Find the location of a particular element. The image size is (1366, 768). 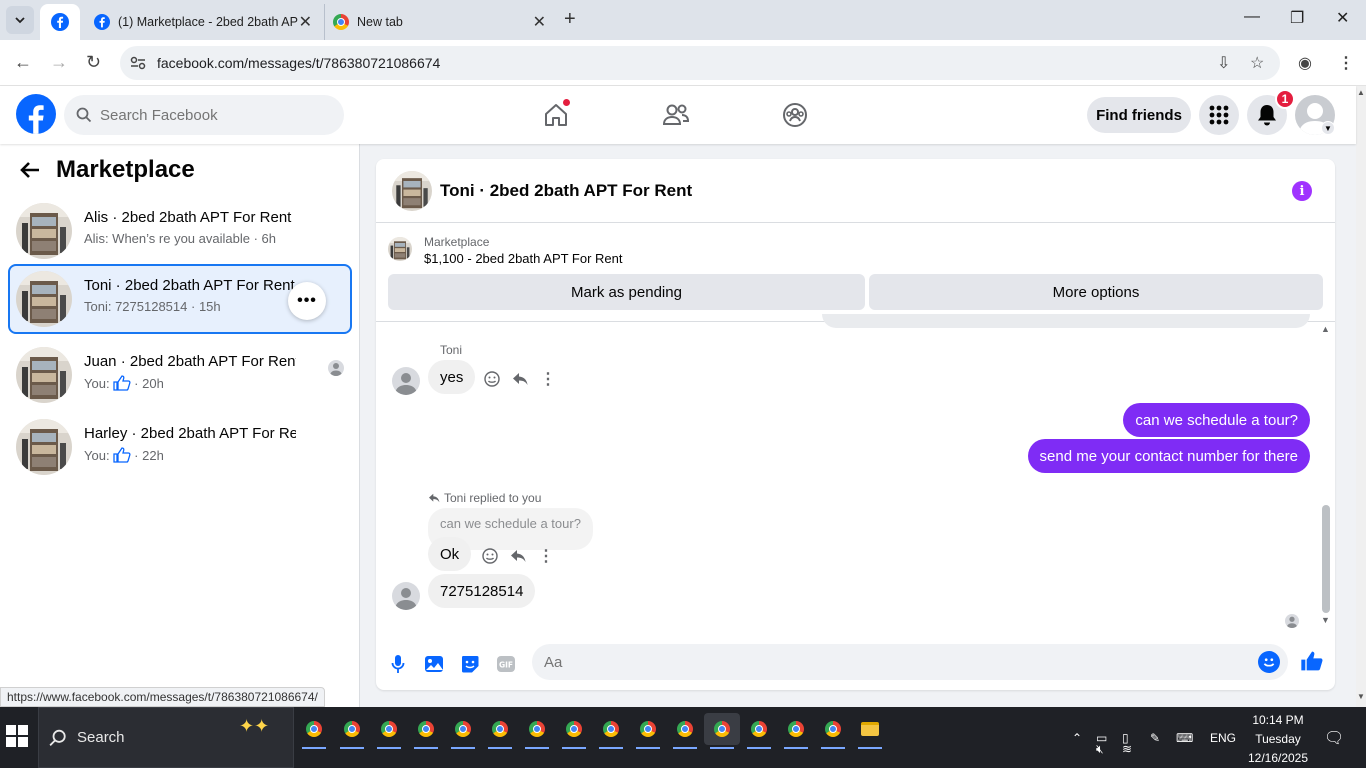

speaker-muted-icon: 🔇︎ is located at coordinates (1100, 748).